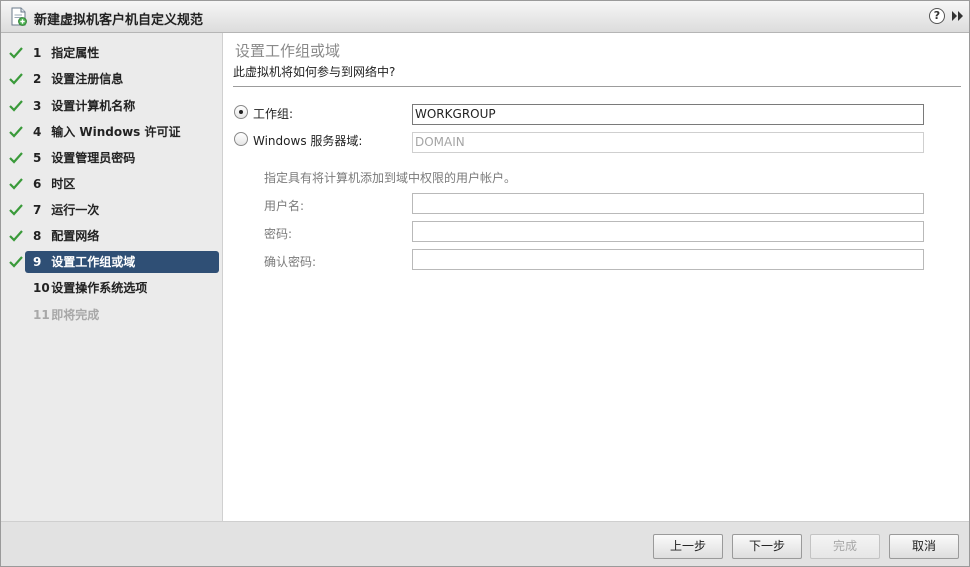  Describe the element at coordinates (122, 79) in the screenshot. I see `wizard-step-2: 2 设置注册信息` at that location.